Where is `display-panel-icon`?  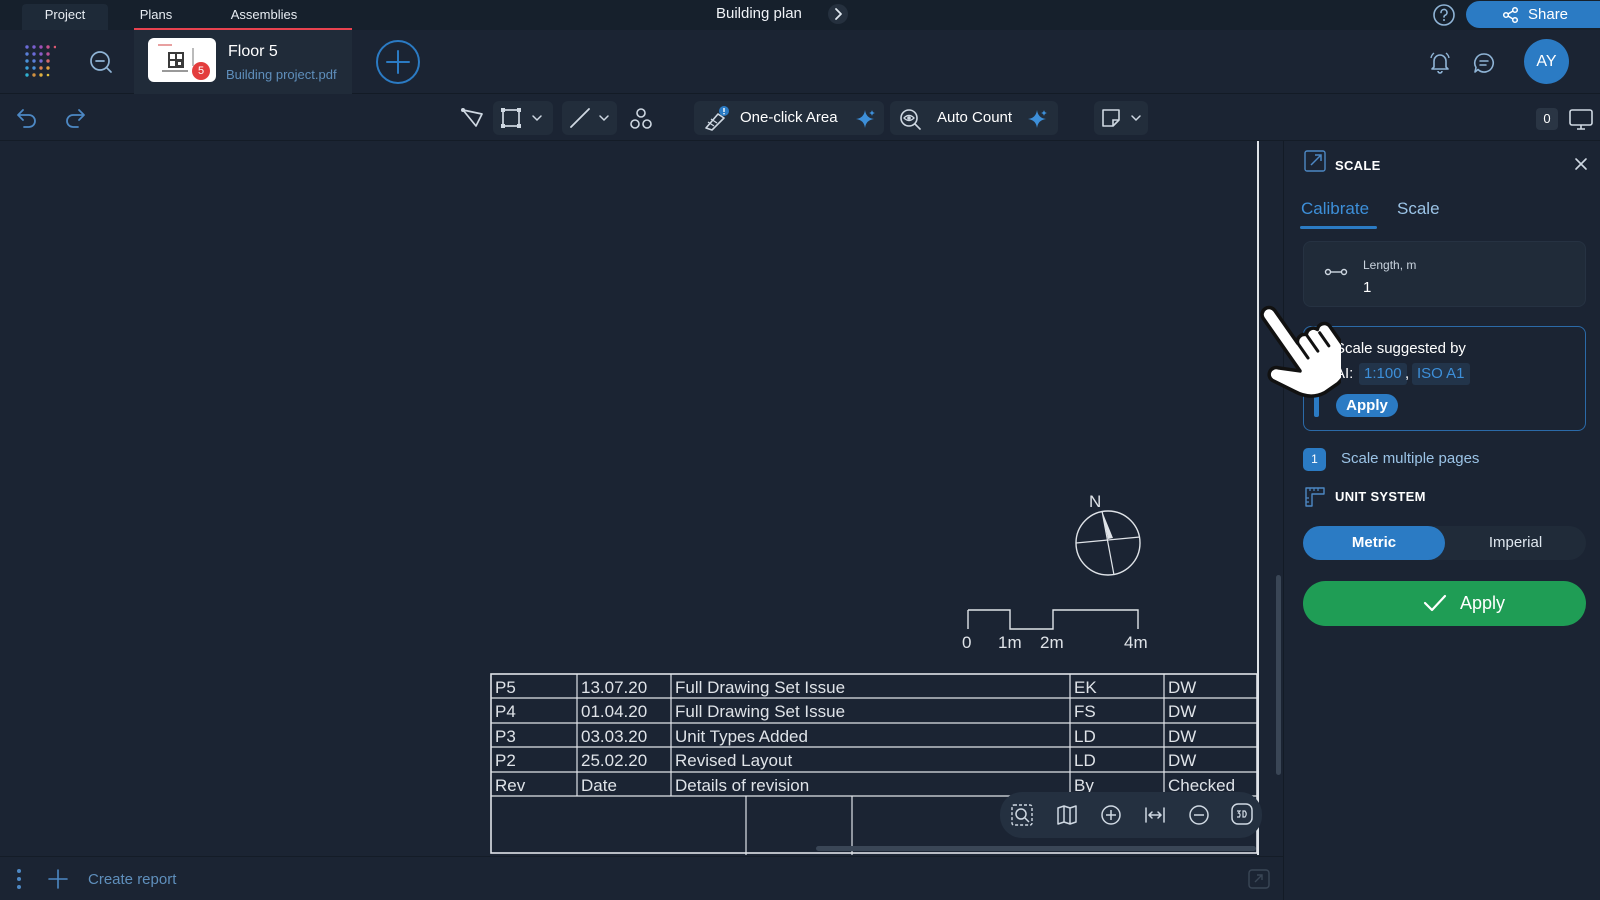 display-panel-icon is located at coordinates (1581, 119).